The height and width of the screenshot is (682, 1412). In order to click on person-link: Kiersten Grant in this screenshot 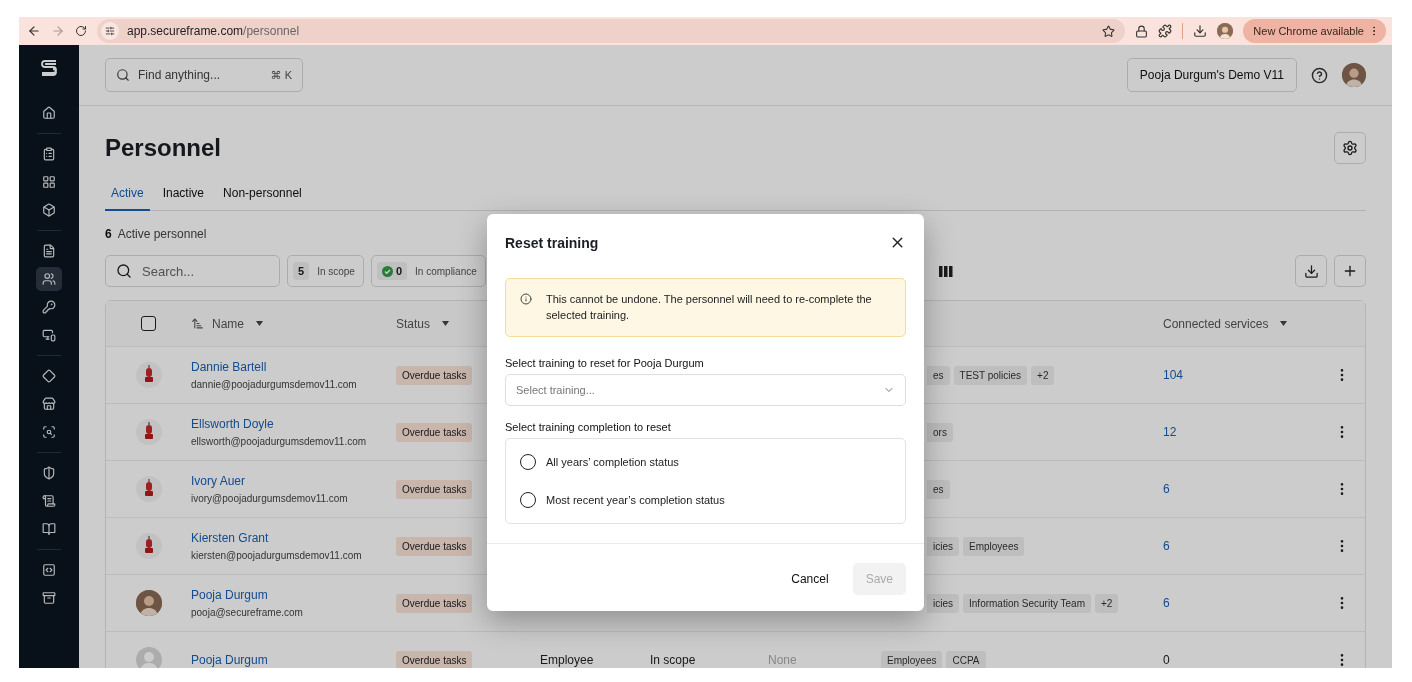, I will do `click(276, 538)`.